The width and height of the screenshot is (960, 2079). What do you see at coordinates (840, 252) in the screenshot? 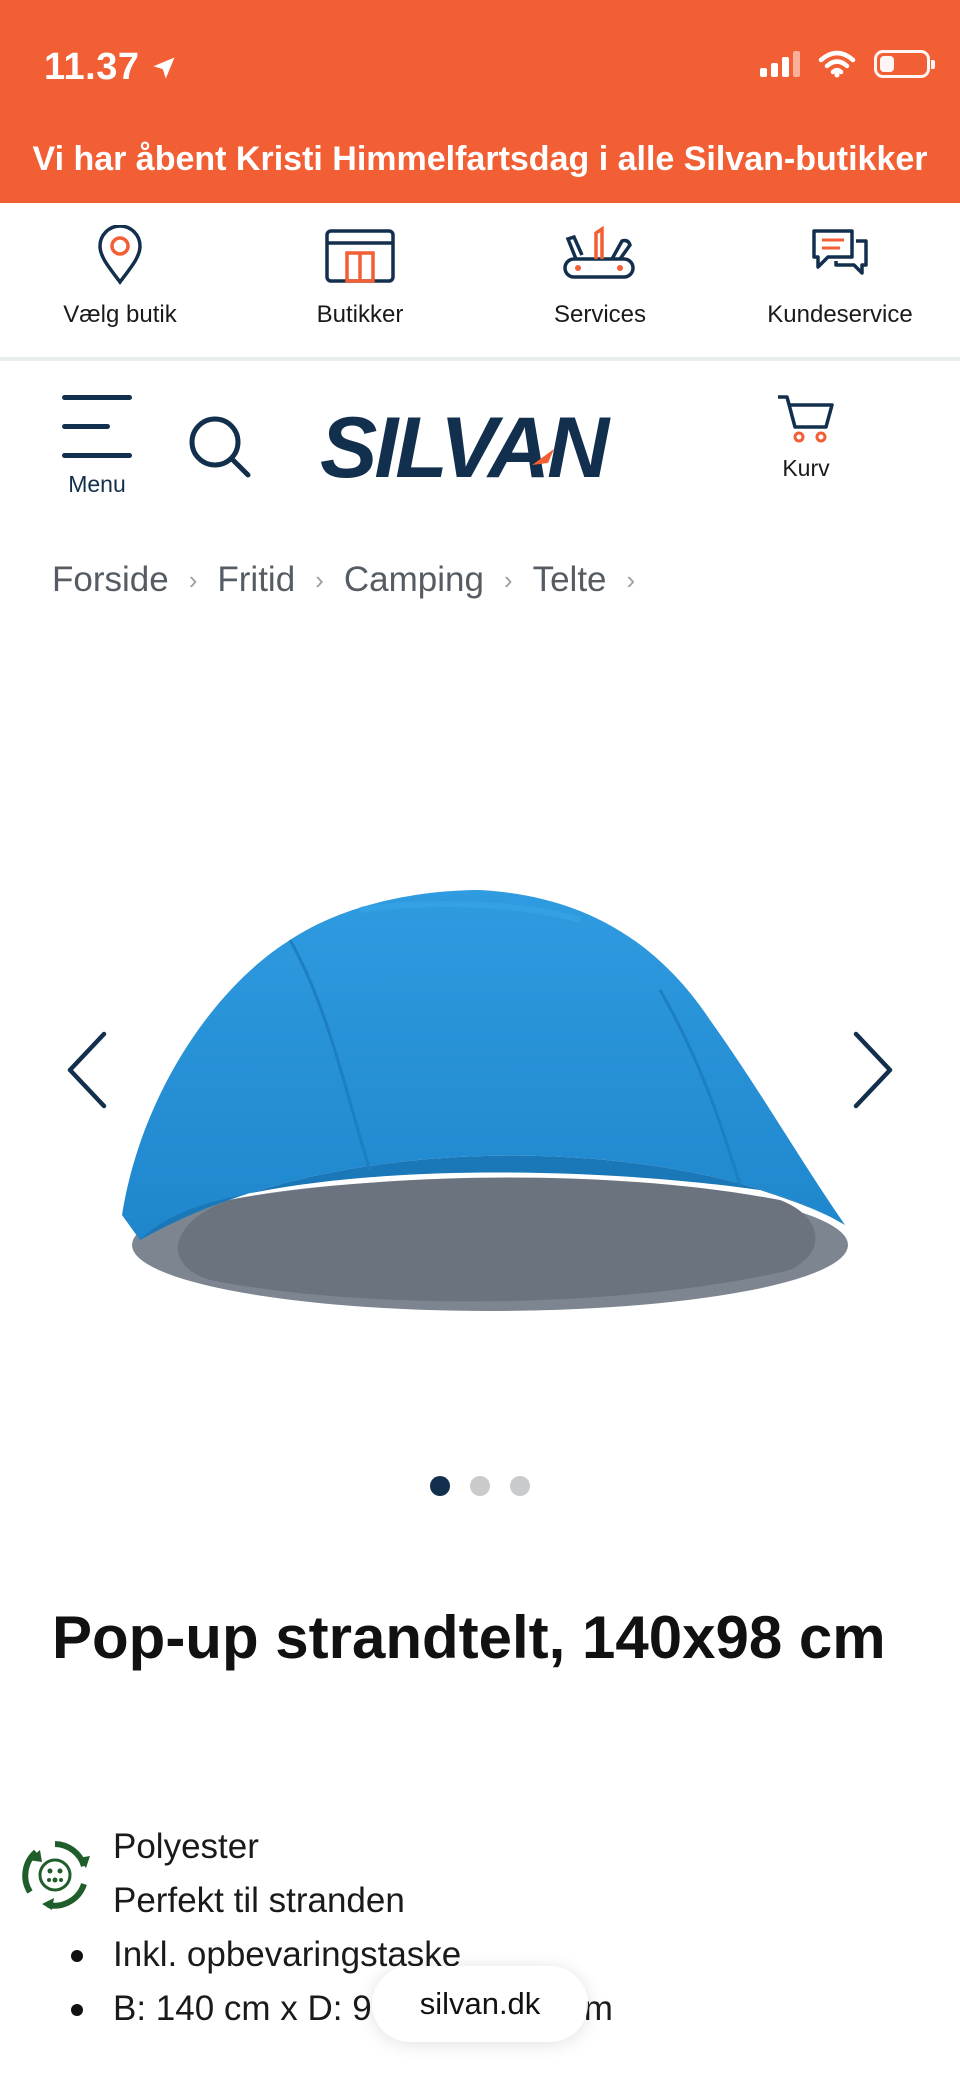
I see `chat-icon` at bounding box center [840, 252].